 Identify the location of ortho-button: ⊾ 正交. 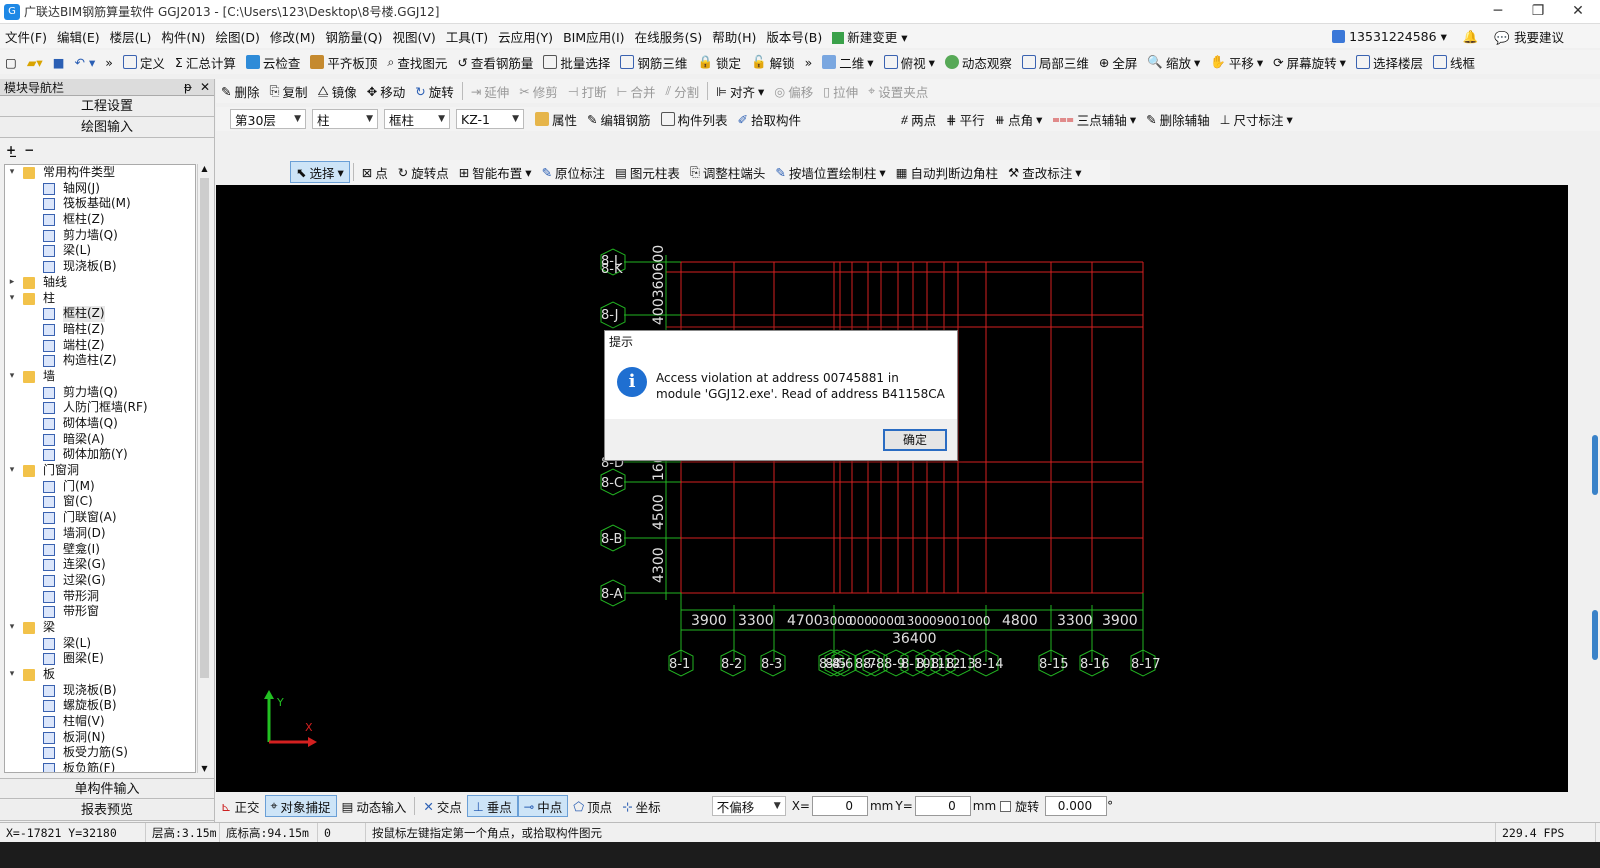
(240, 806).